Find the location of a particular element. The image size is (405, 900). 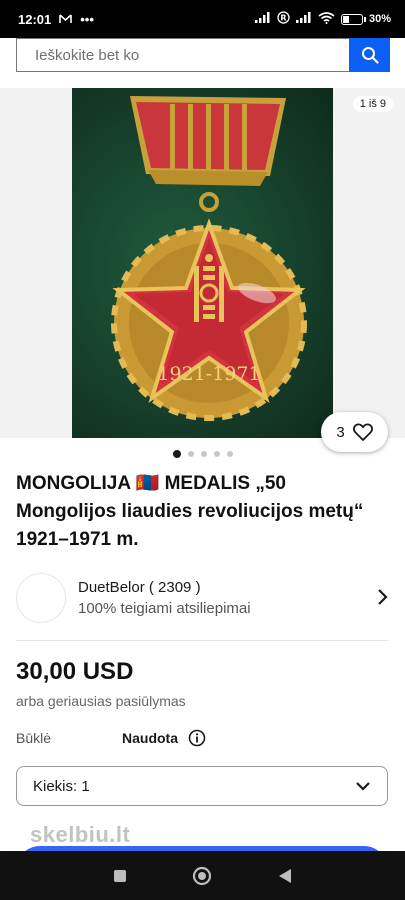

search-button is located at coordinates (369, 55).